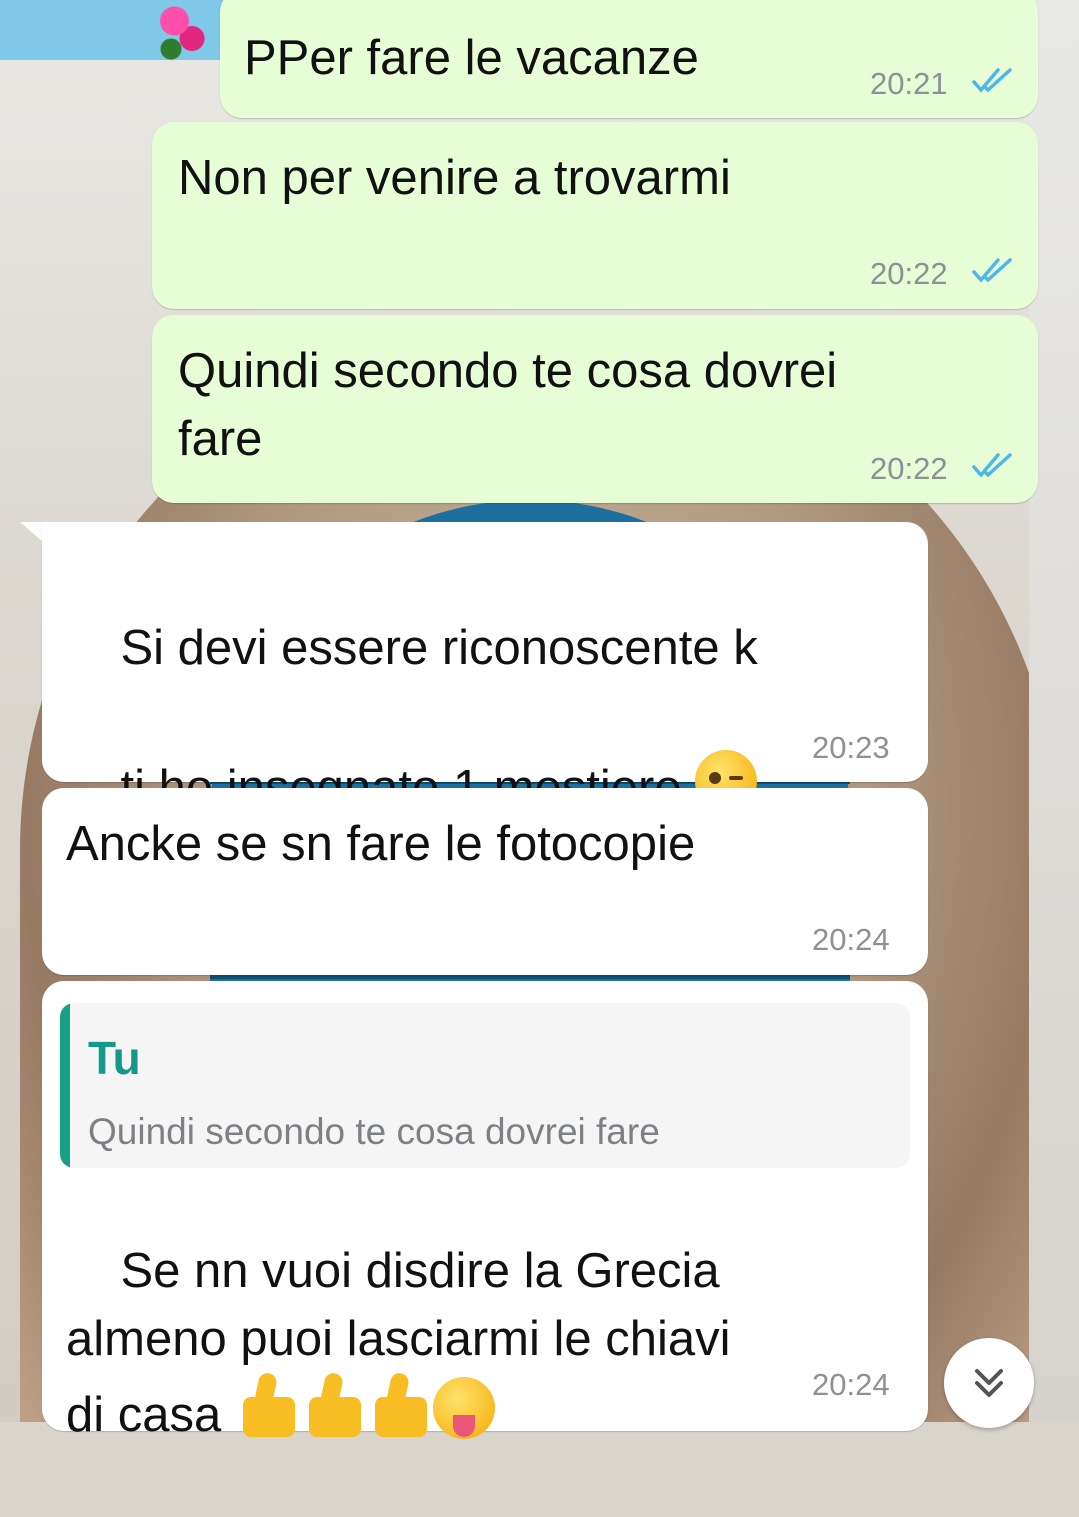 This screenshot has height=1517, width=1079. I want to click on message-text: Ancke se sn fare le fotocopie, so click(381, 844).